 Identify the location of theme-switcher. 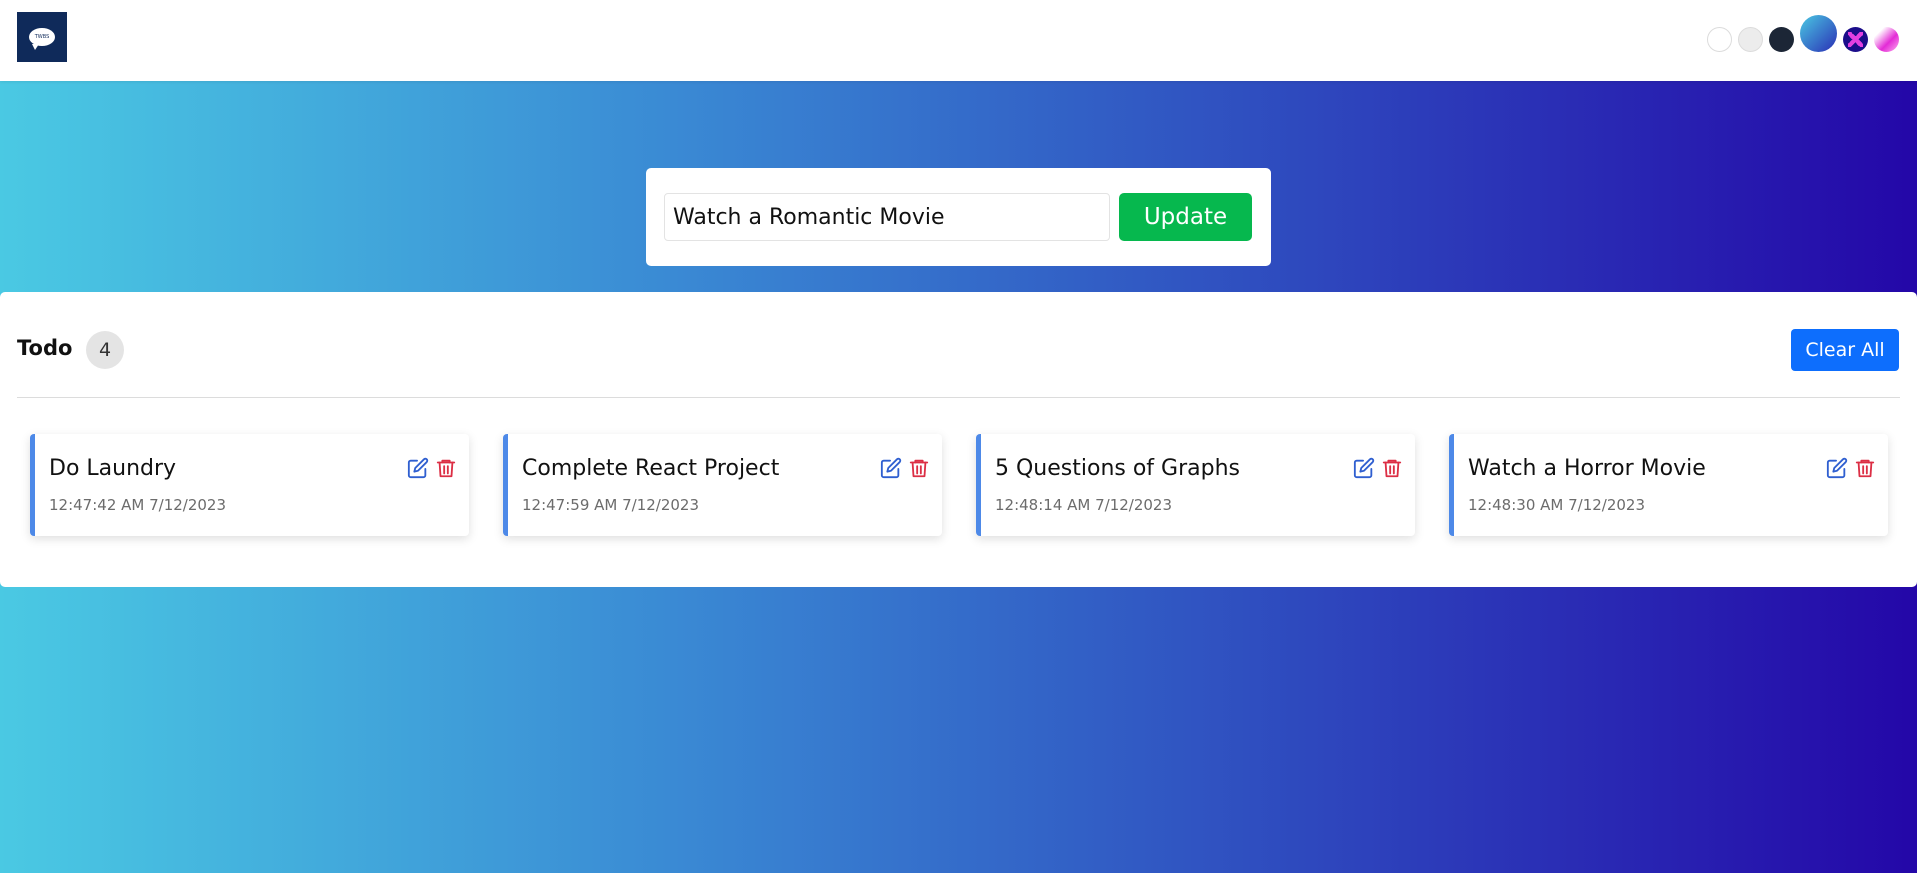
(1803, 39).